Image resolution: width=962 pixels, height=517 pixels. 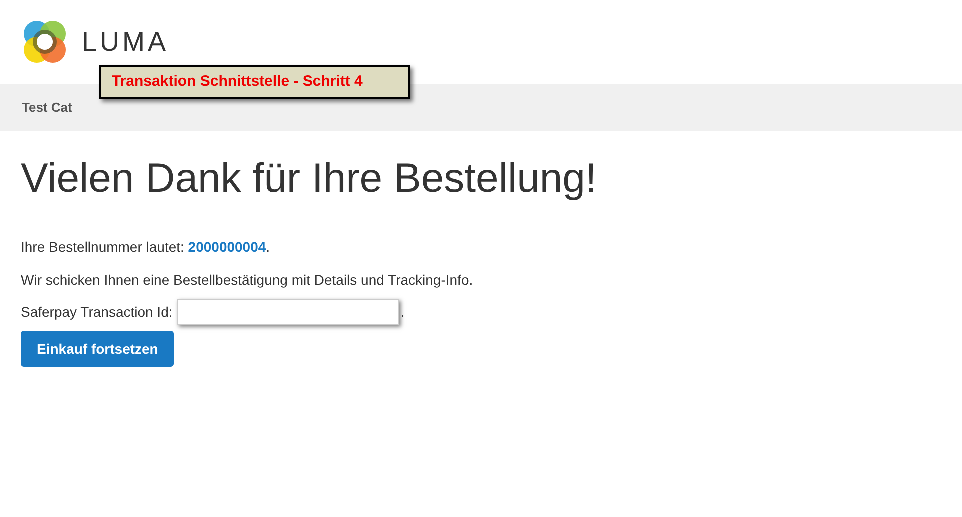 I want to click on period-text: ., so click(x=402, y=312).